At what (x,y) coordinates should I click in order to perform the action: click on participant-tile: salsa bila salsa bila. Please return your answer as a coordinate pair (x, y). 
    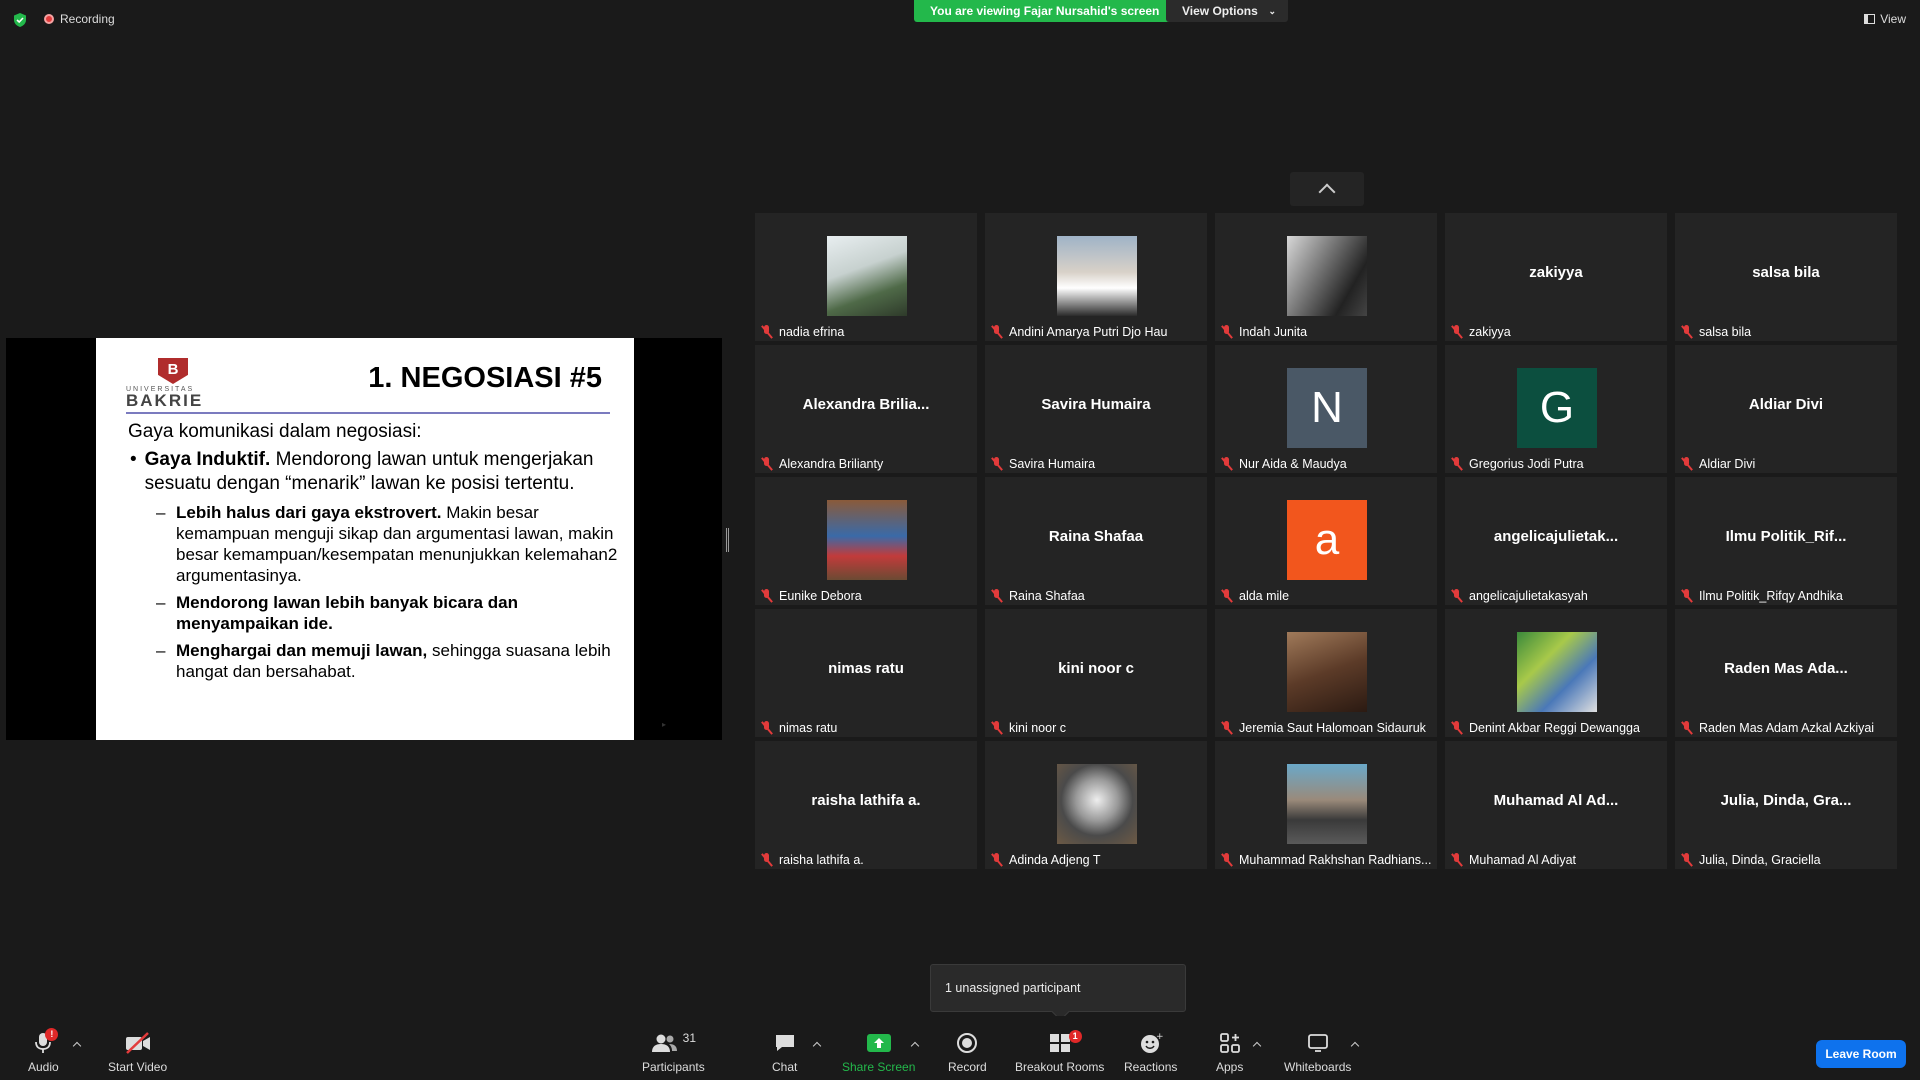
    Looking at the image, I should click on (1786, 277).